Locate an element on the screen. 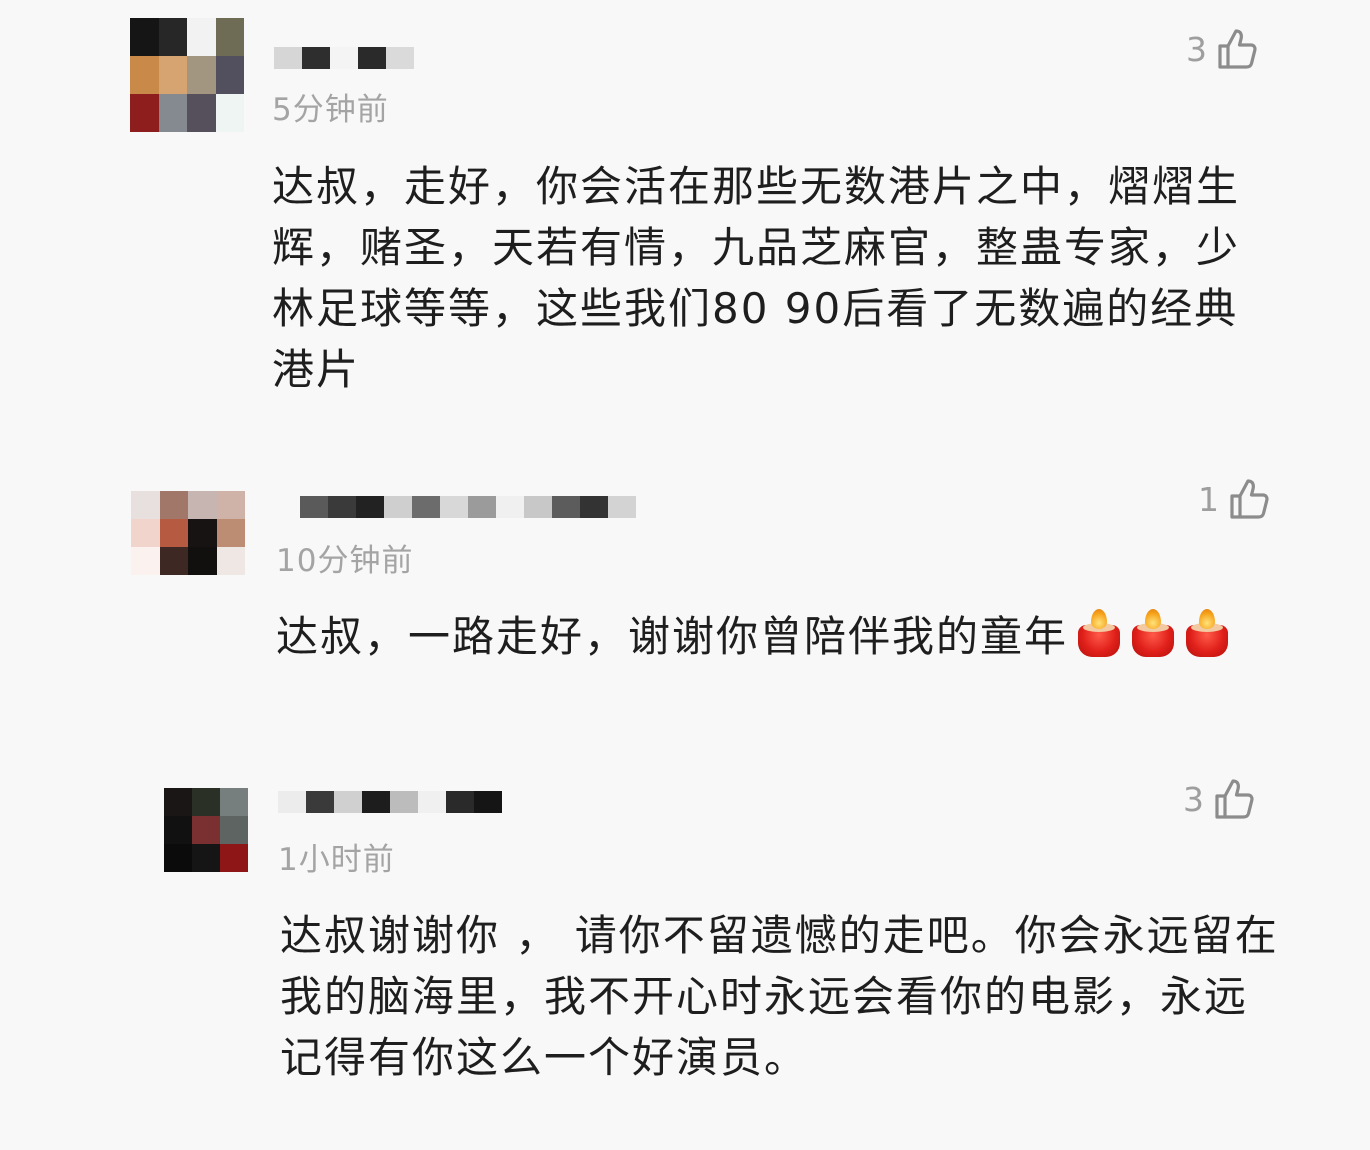 The height and width of the screenshot is (1150, 1370). like-count: 1 is located at coordinates (1208, 499).